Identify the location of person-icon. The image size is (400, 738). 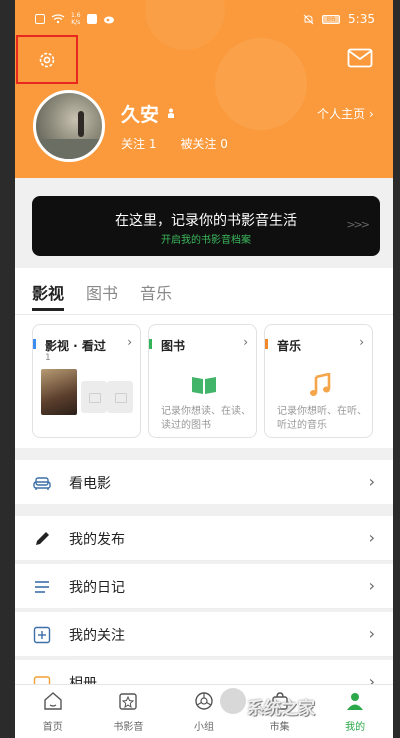
(171, 113).